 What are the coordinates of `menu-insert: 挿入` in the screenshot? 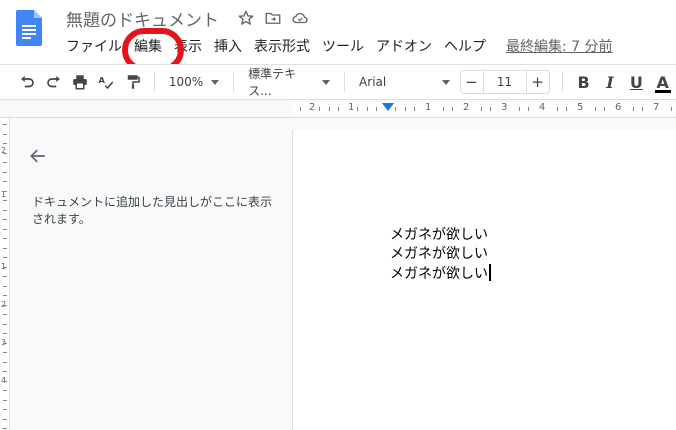 It's located at (228, 46).